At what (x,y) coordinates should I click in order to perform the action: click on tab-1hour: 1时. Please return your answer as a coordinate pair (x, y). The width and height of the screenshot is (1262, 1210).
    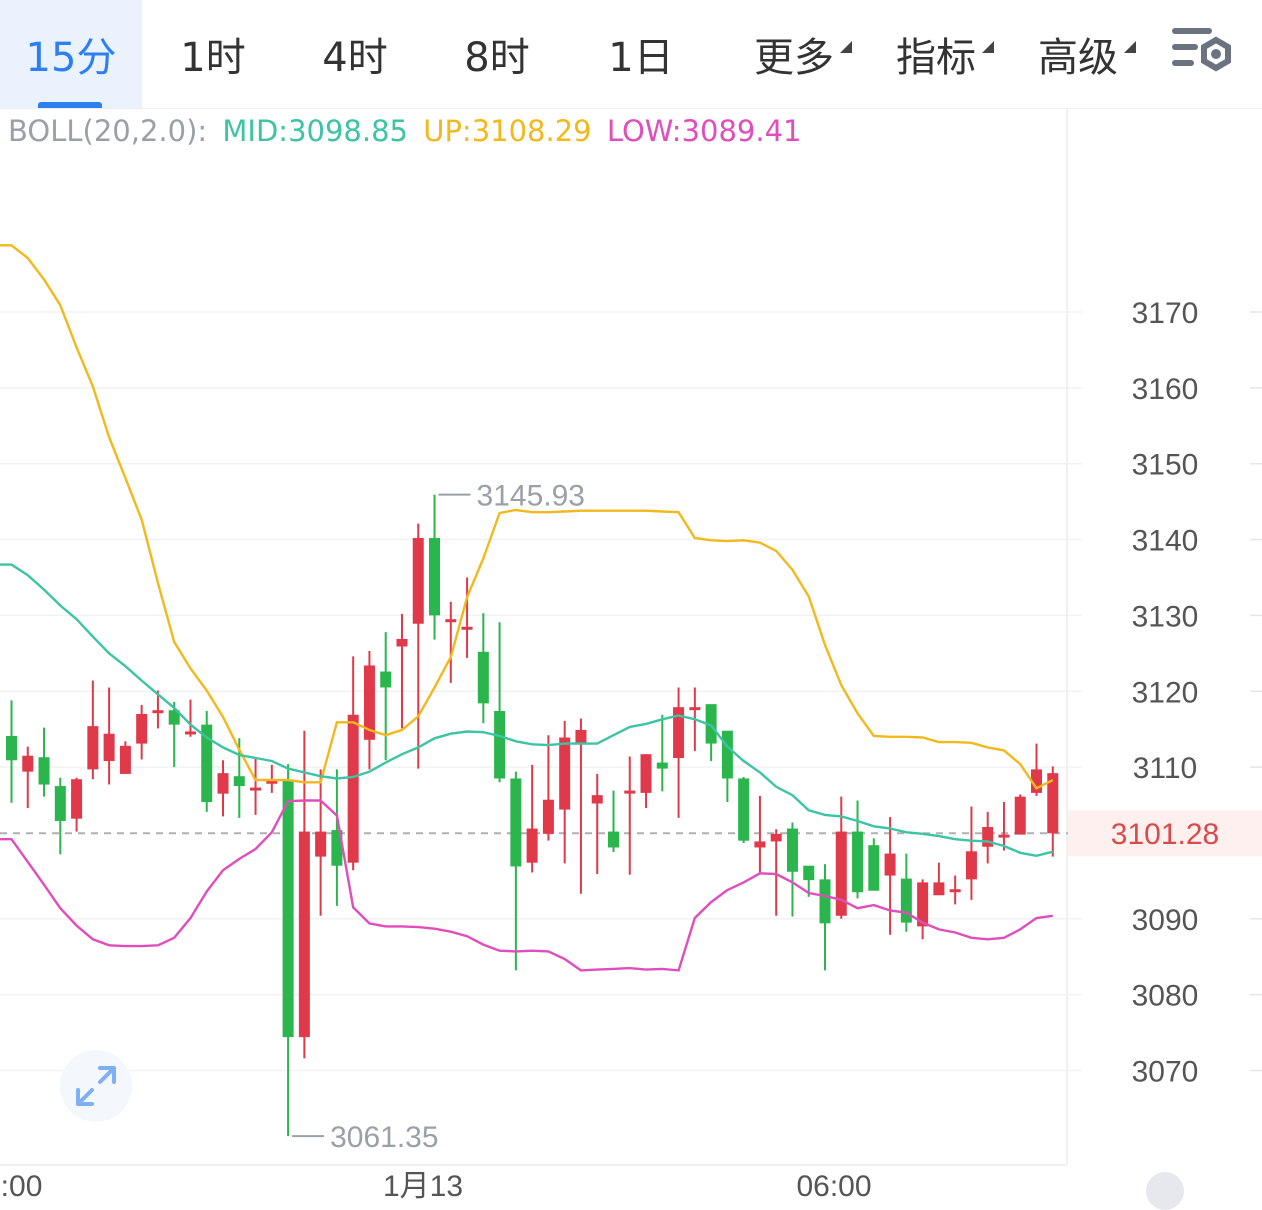
    Looking at the image, I should click on (213, 54).